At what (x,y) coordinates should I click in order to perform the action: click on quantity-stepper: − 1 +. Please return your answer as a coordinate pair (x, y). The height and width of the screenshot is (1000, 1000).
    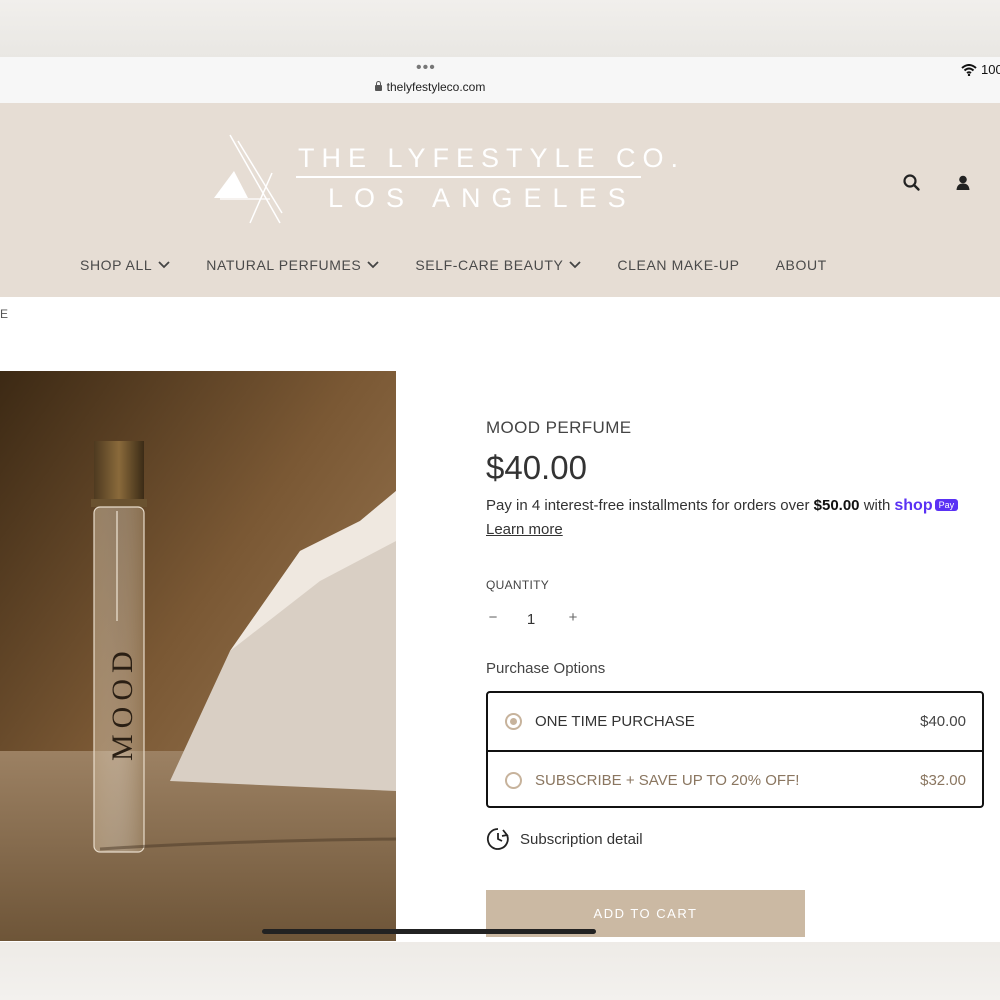
    Looking at the image, I should click on (536, 621).